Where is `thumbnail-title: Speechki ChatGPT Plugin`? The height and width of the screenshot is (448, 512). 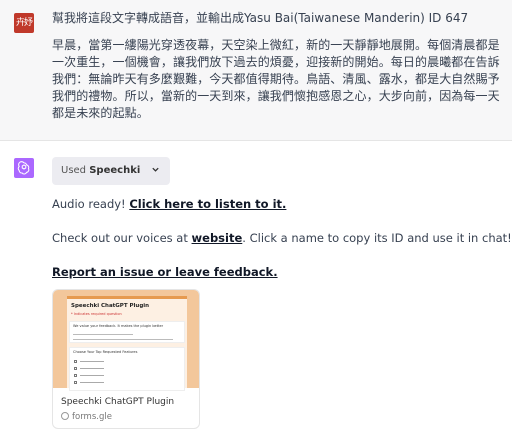
thumbnail-title: Speechki ChatGPT Plugin is located at coordinates (110, 306).